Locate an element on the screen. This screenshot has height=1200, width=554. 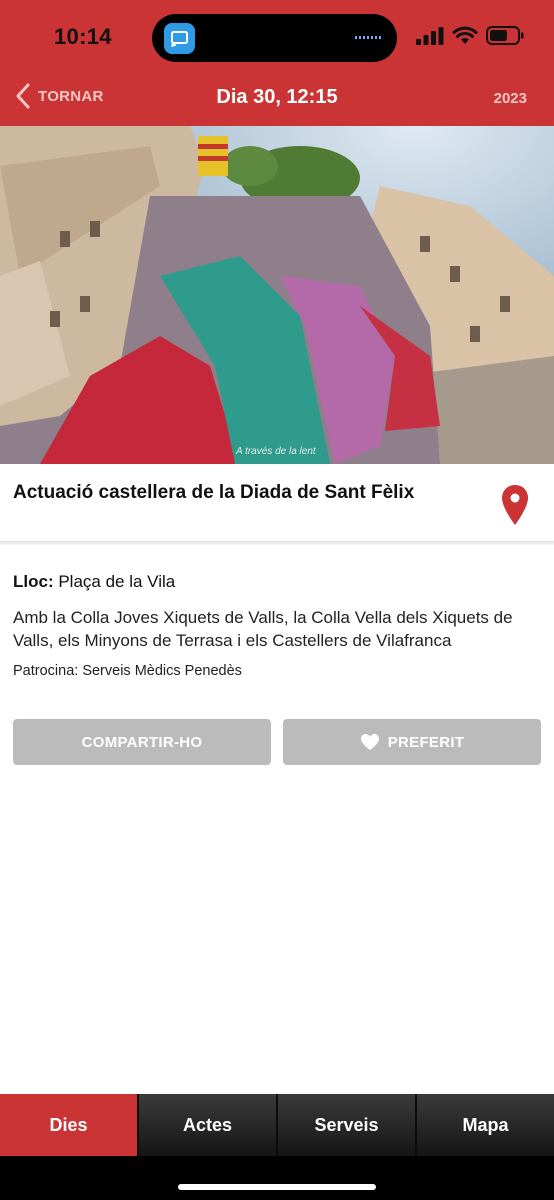
home-indicator-area is located at coordinates (277, 1178).